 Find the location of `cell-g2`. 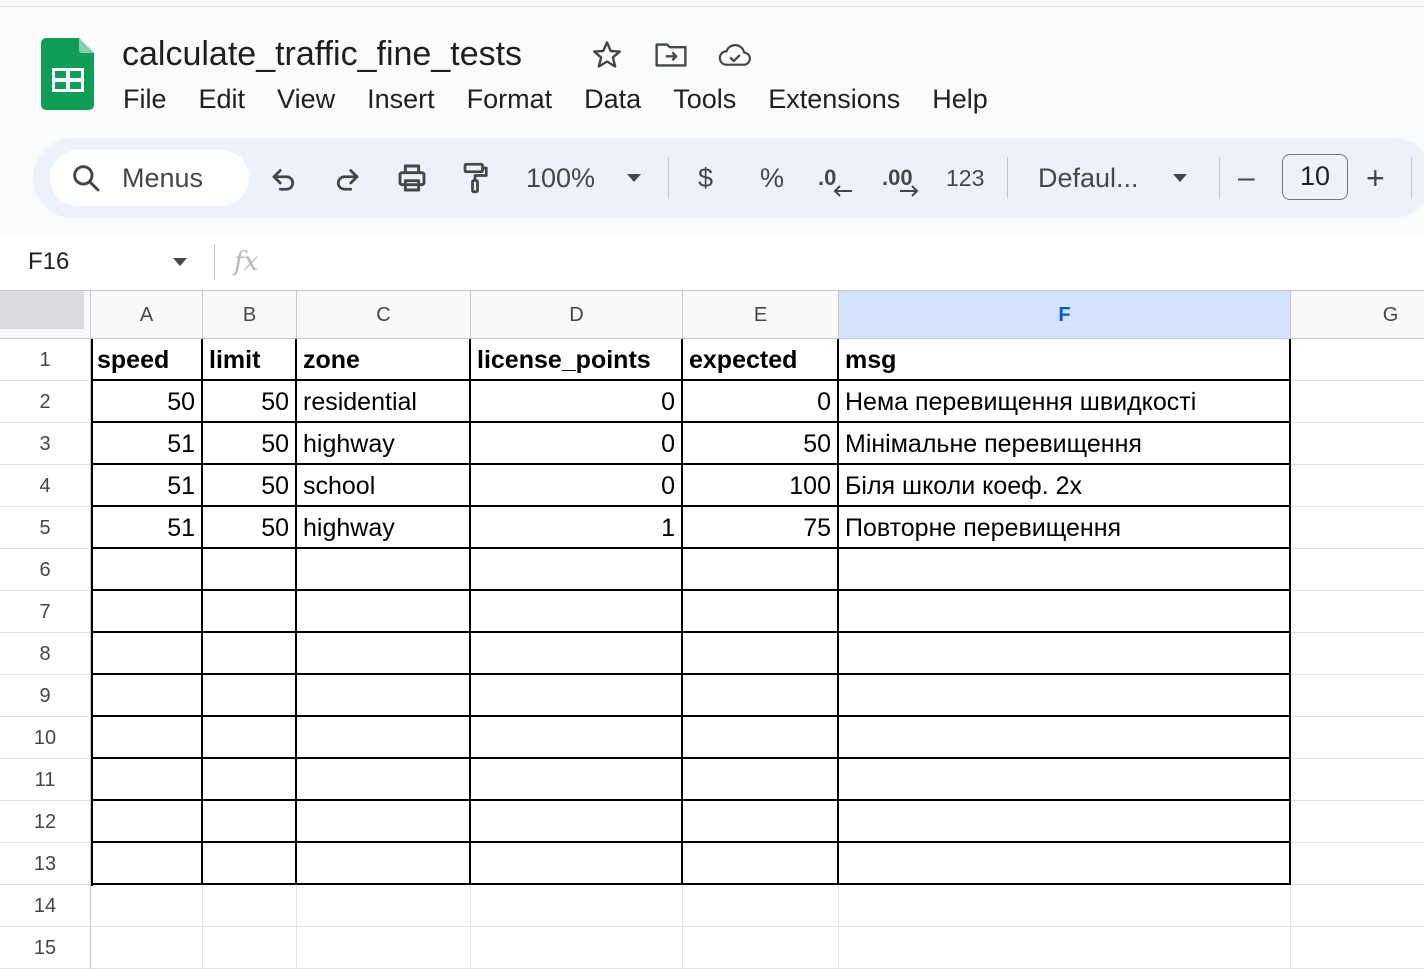

cell-g2 is located at coordinates (1357, 402).